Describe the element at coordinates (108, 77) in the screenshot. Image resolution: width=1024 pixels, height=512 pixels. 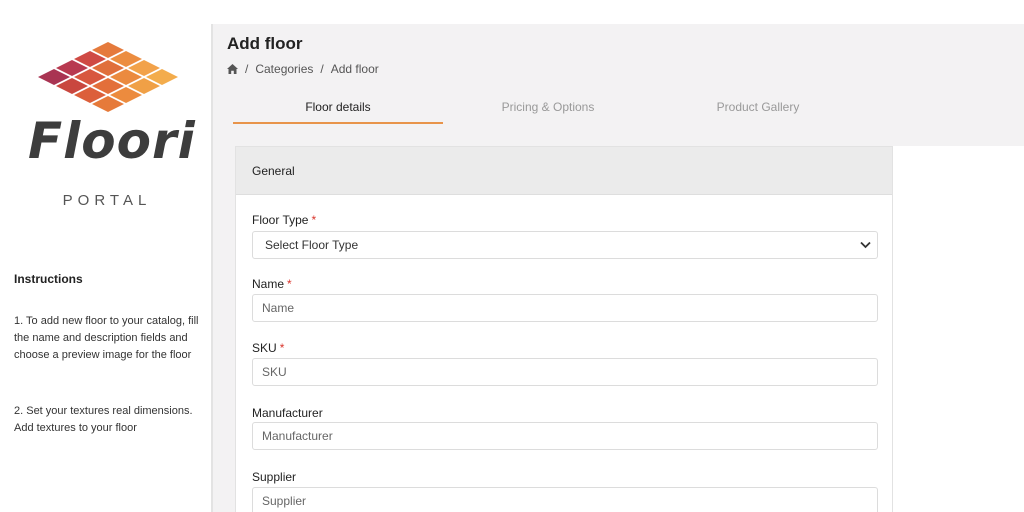
I see `floor-tiles-logo-icon` at that location.